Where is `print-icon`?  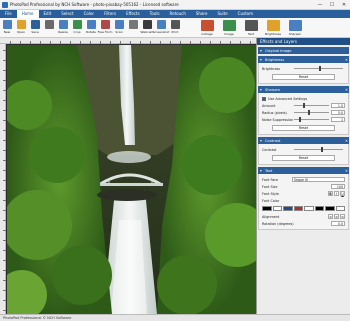 print-icon is located at coordinates (175, 24).